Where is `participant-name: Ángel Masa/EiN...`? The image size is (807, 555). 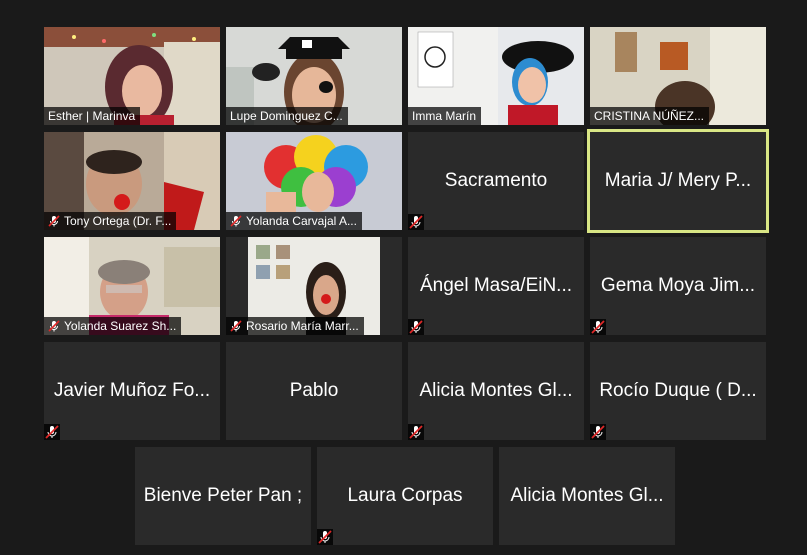
participant-name: Ángel Masa/EiN... is located at coordinates (496, 285).